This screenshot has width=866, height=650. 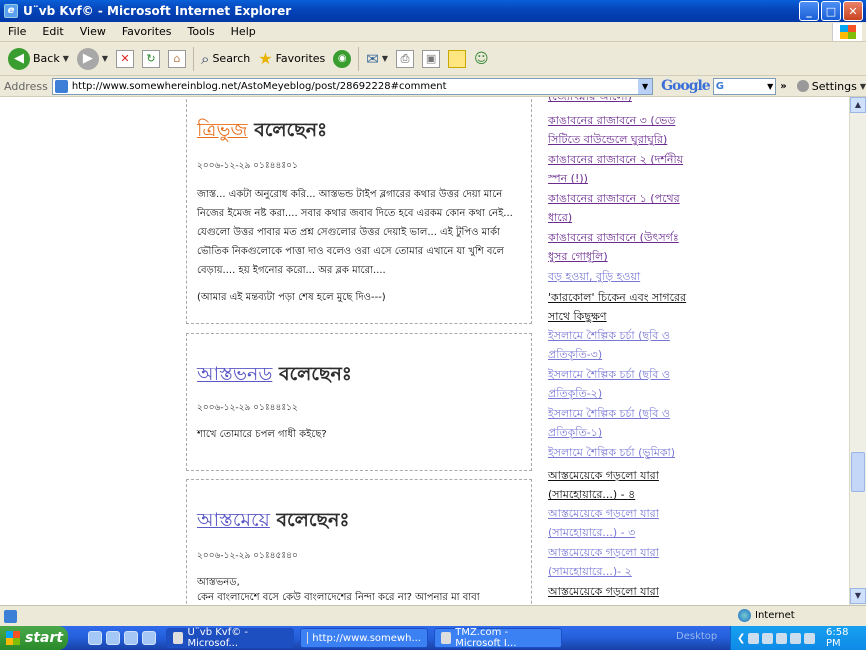 What do you see at coordinates (831, 11) in the screenshot?
I see `maximize-button: □` at bounding box center [831, 11].